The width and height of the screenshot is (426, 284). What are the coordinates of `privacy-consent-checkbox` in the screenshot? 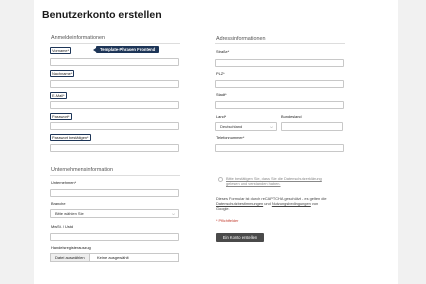 It's located at (220, 179).